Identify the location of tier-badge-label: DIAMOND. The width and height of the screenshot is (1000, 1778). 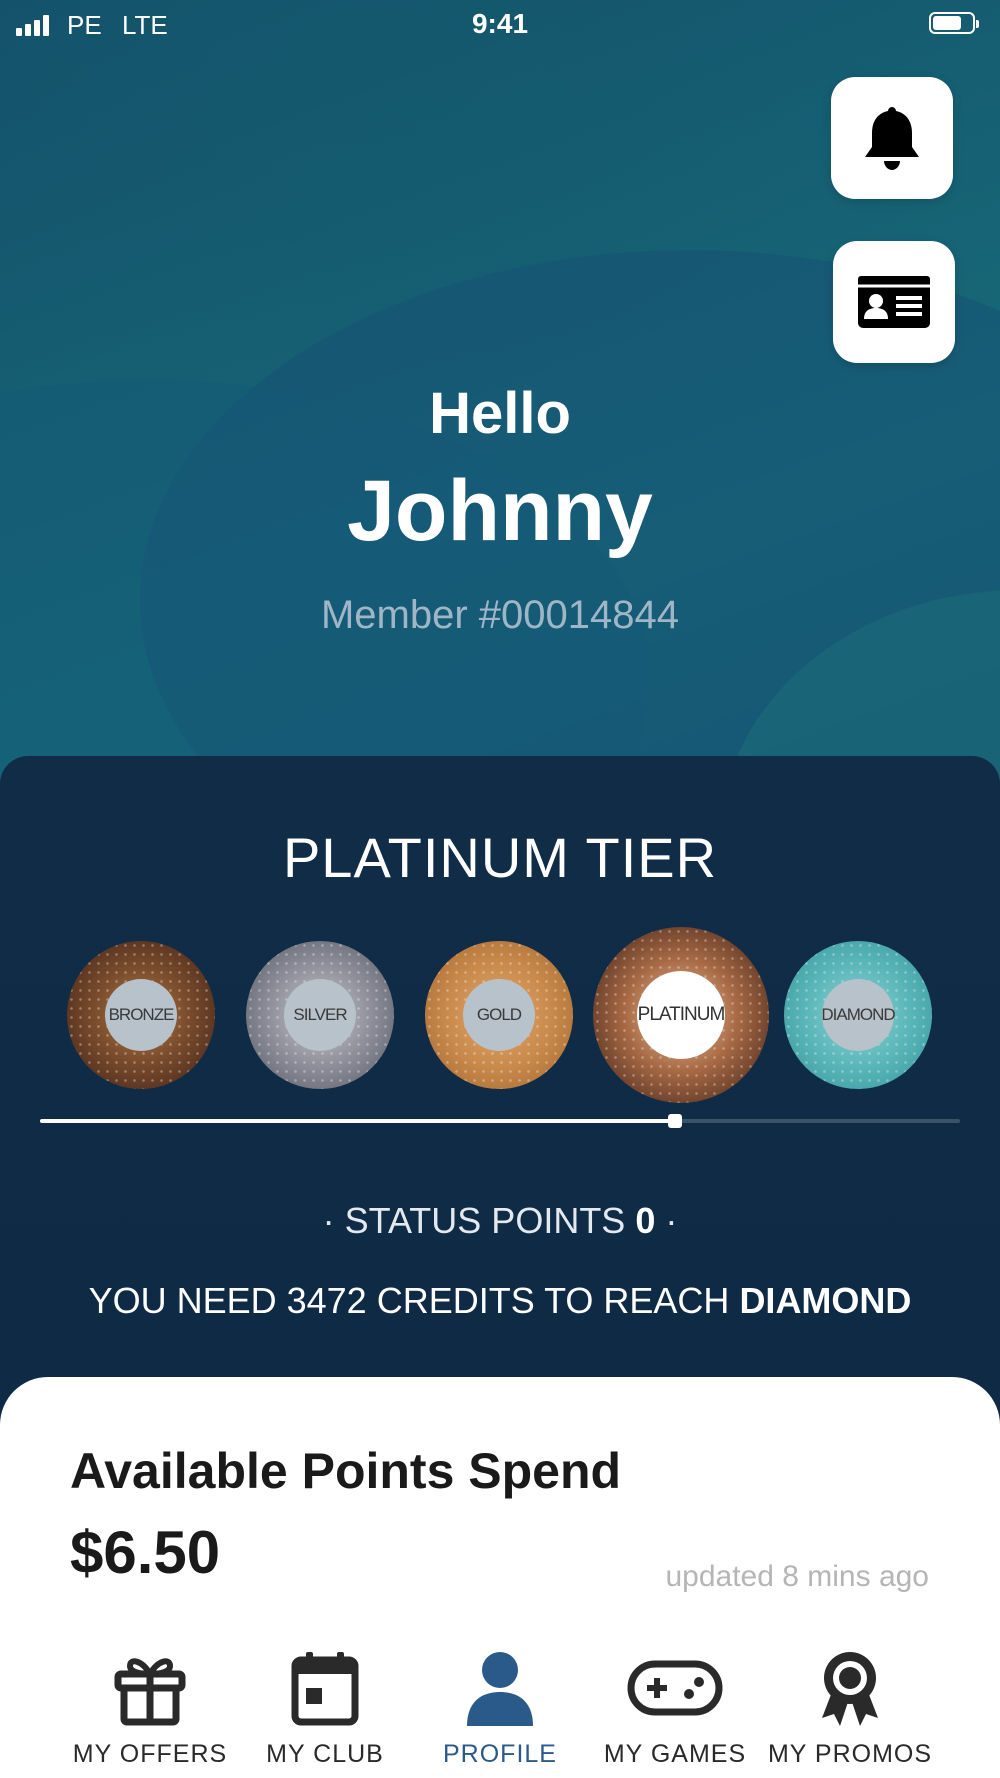
(858, 1015).